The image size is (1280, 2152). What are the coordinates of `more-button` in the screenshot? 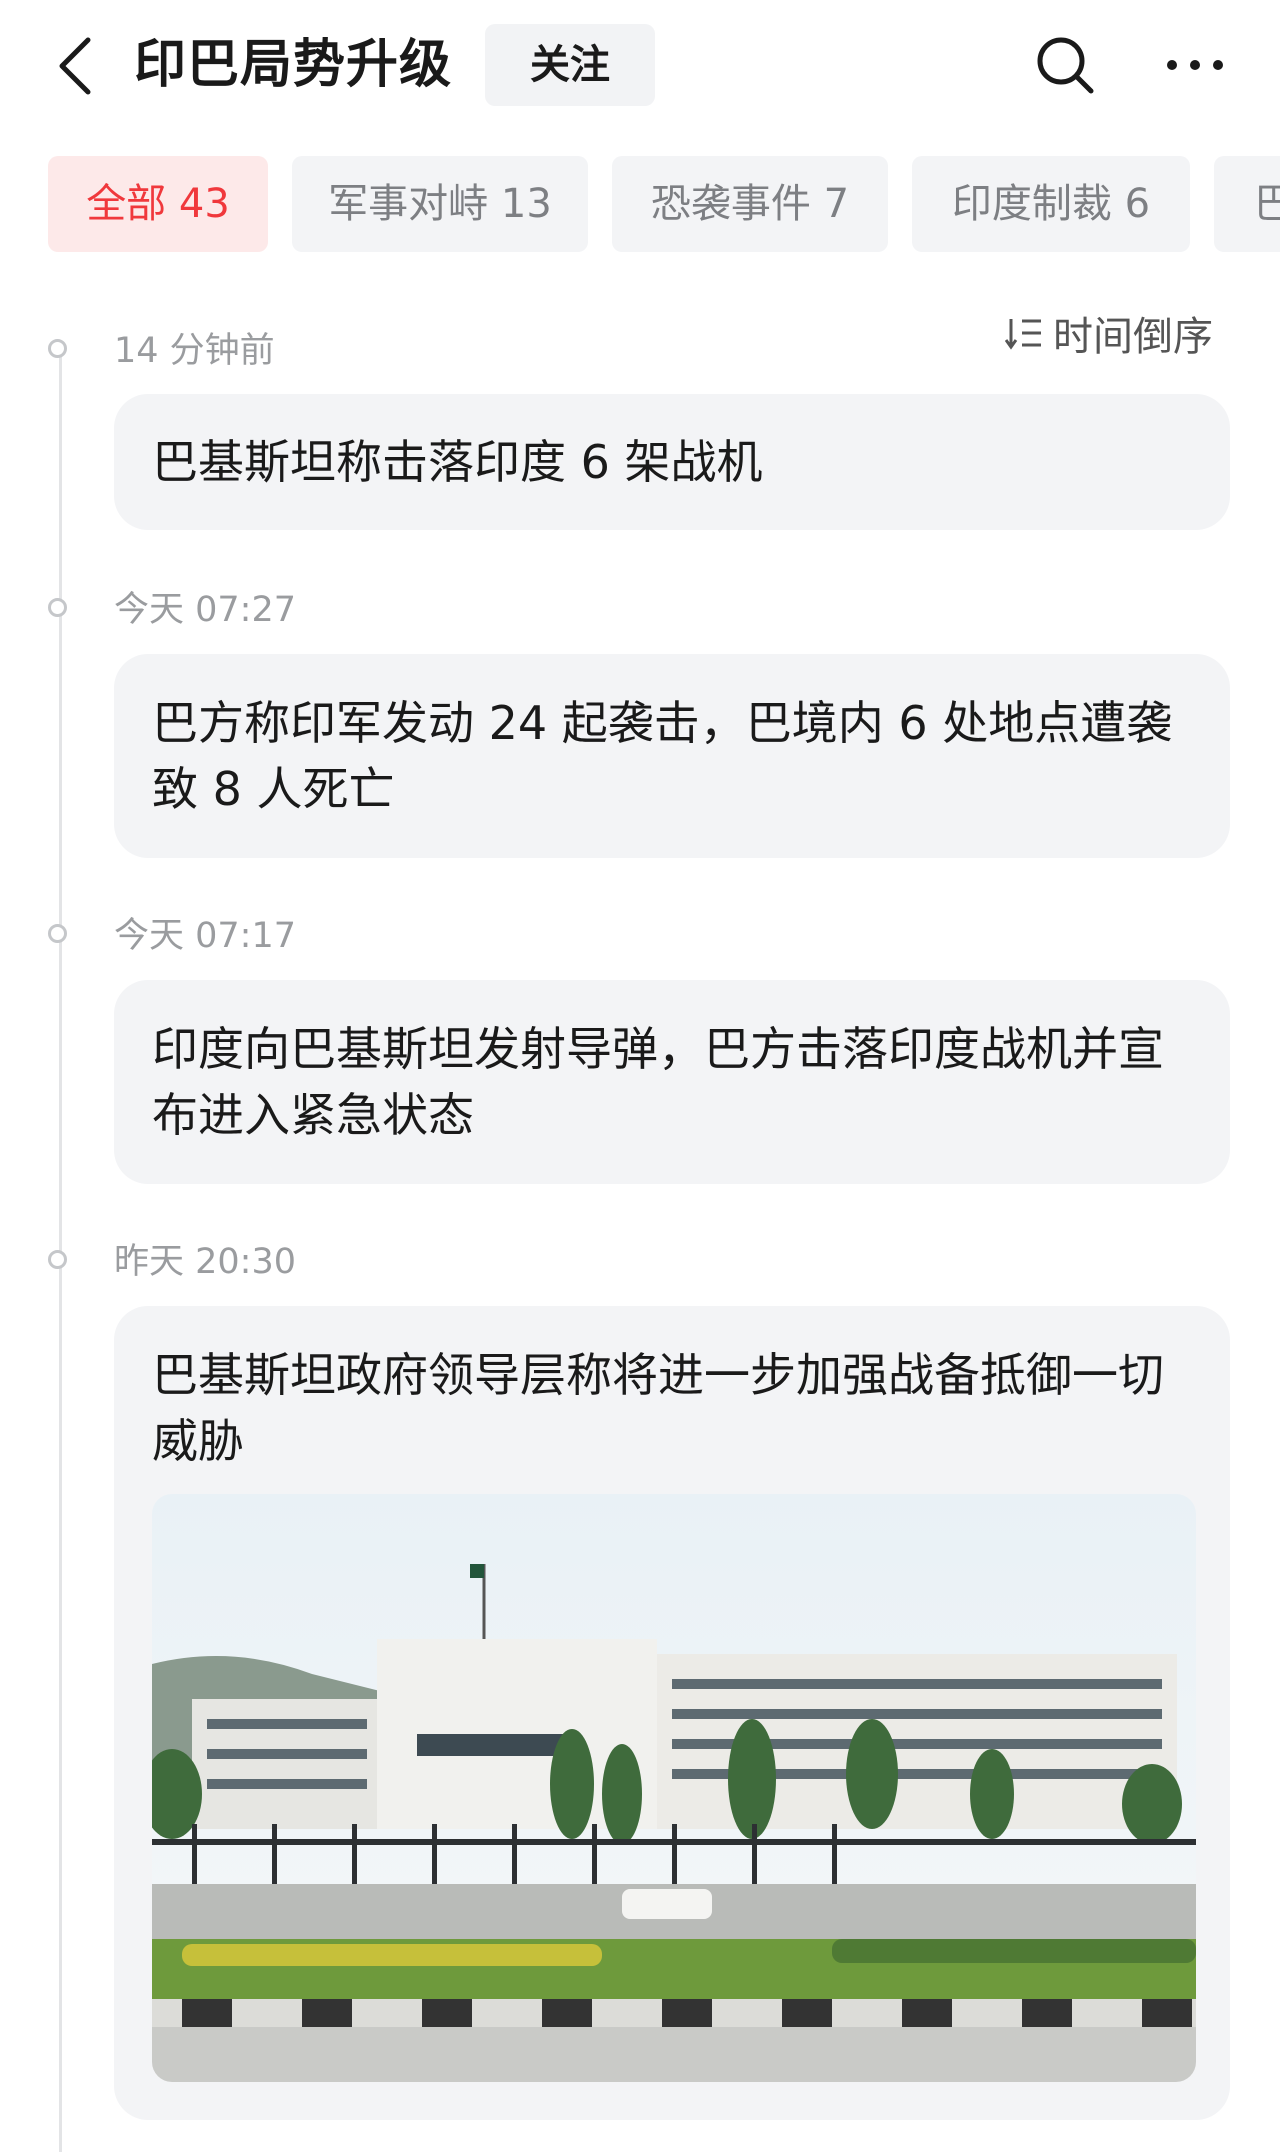 It's located at (1195, 65).